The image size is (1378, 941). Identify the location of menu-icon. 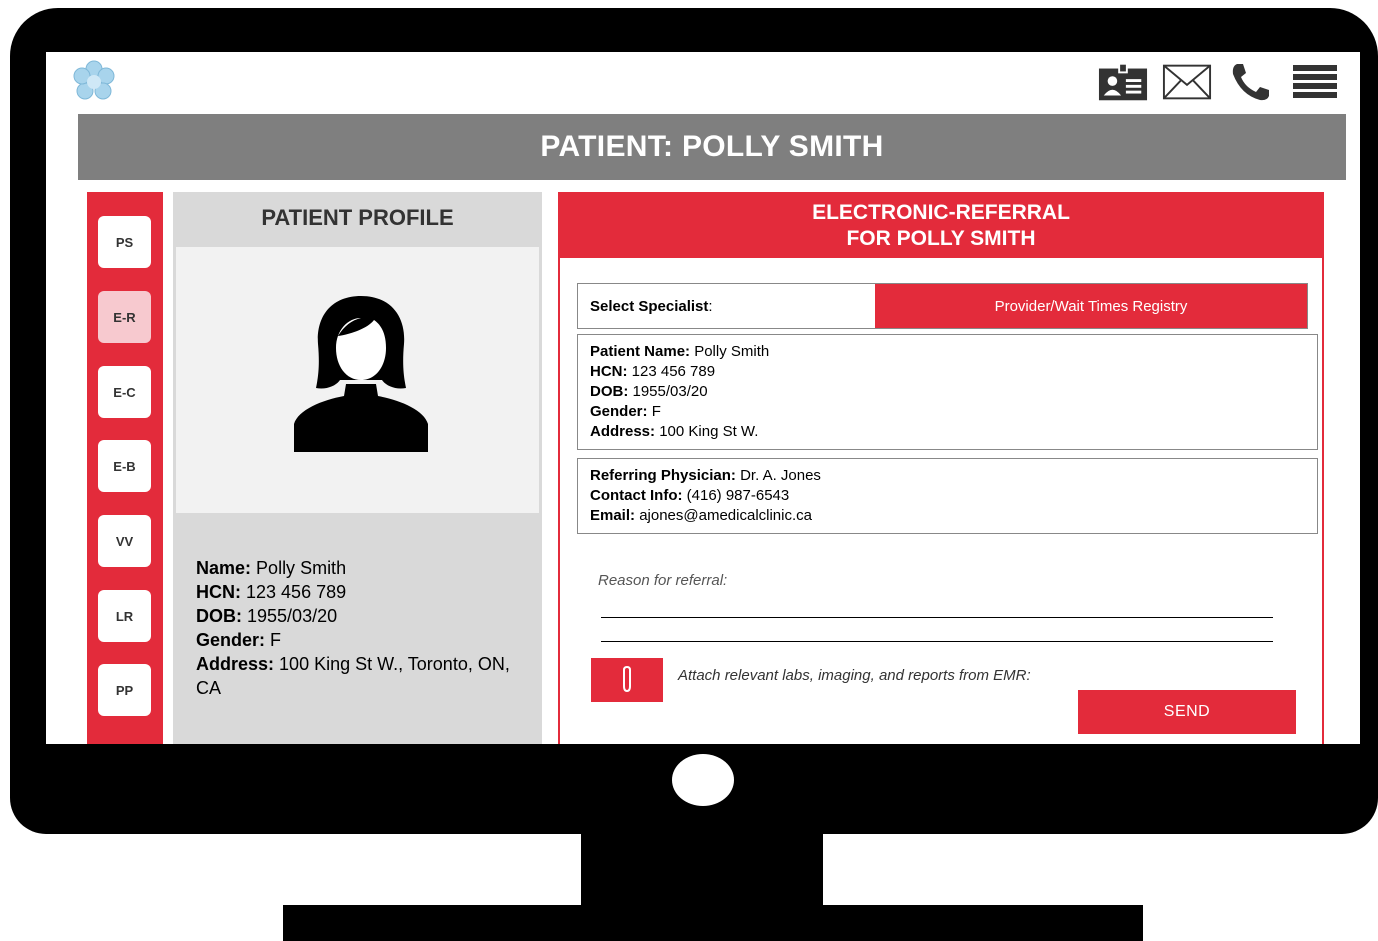
(1315, 82).